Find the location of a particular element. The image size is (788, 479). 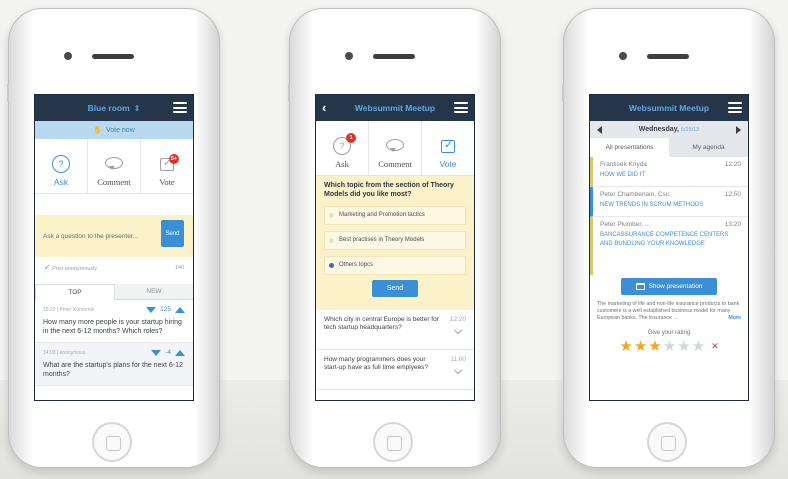

post-anonymously-checkbox: ✓ Post anonymously is located at coordinates (70, 267).